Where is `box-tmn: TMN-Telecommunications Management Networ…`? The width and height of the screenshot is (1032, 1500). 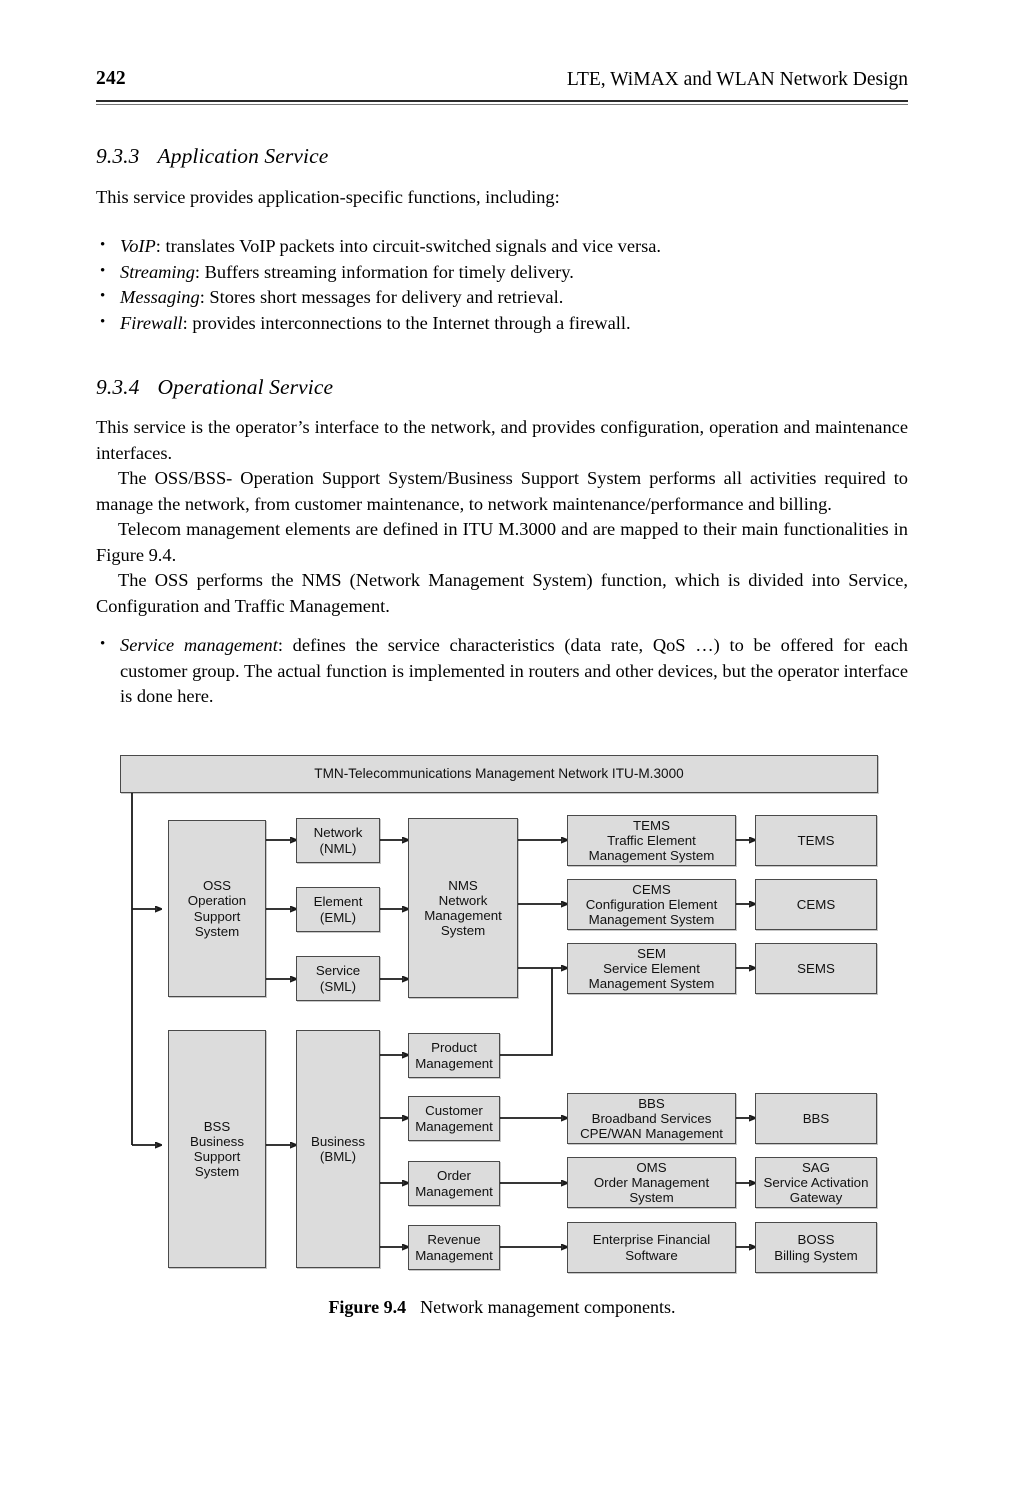
box-tmn: TMN-Telecommunications Management Networ… is located at coordinates (499, 774).